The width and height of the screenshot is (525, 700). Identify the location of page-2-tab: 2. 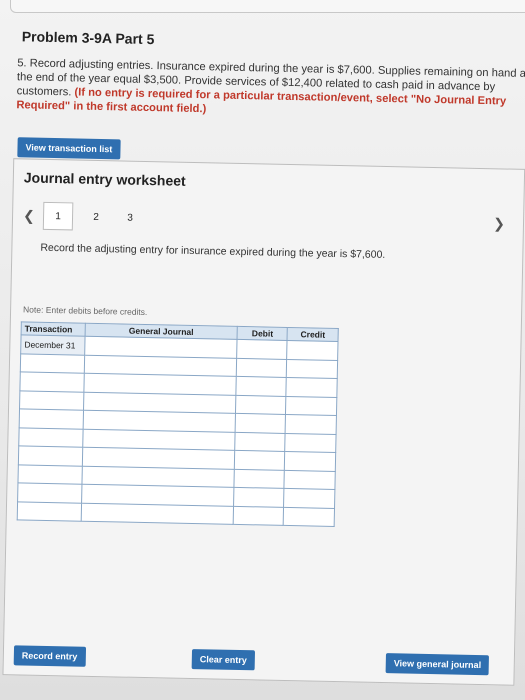
(96, 217).